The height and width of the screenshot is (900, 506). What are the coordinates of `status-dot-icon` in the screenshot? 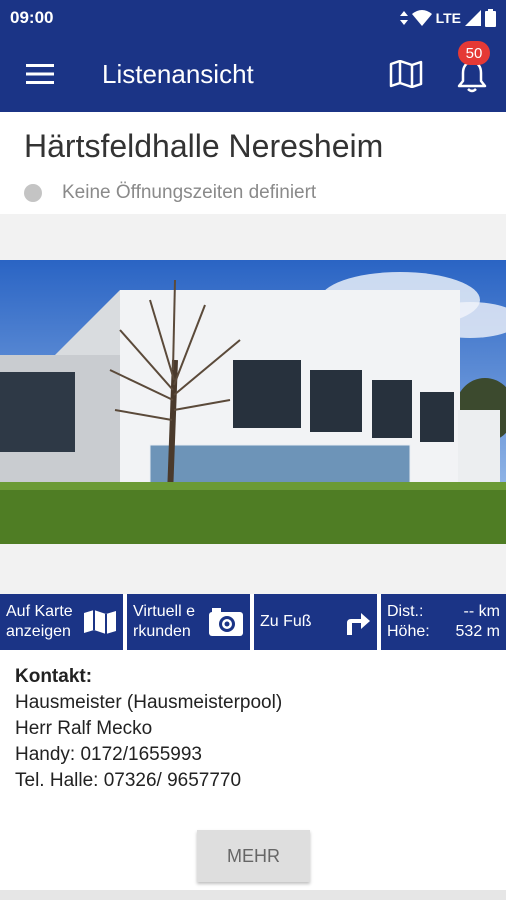 It's located at (33, 193).